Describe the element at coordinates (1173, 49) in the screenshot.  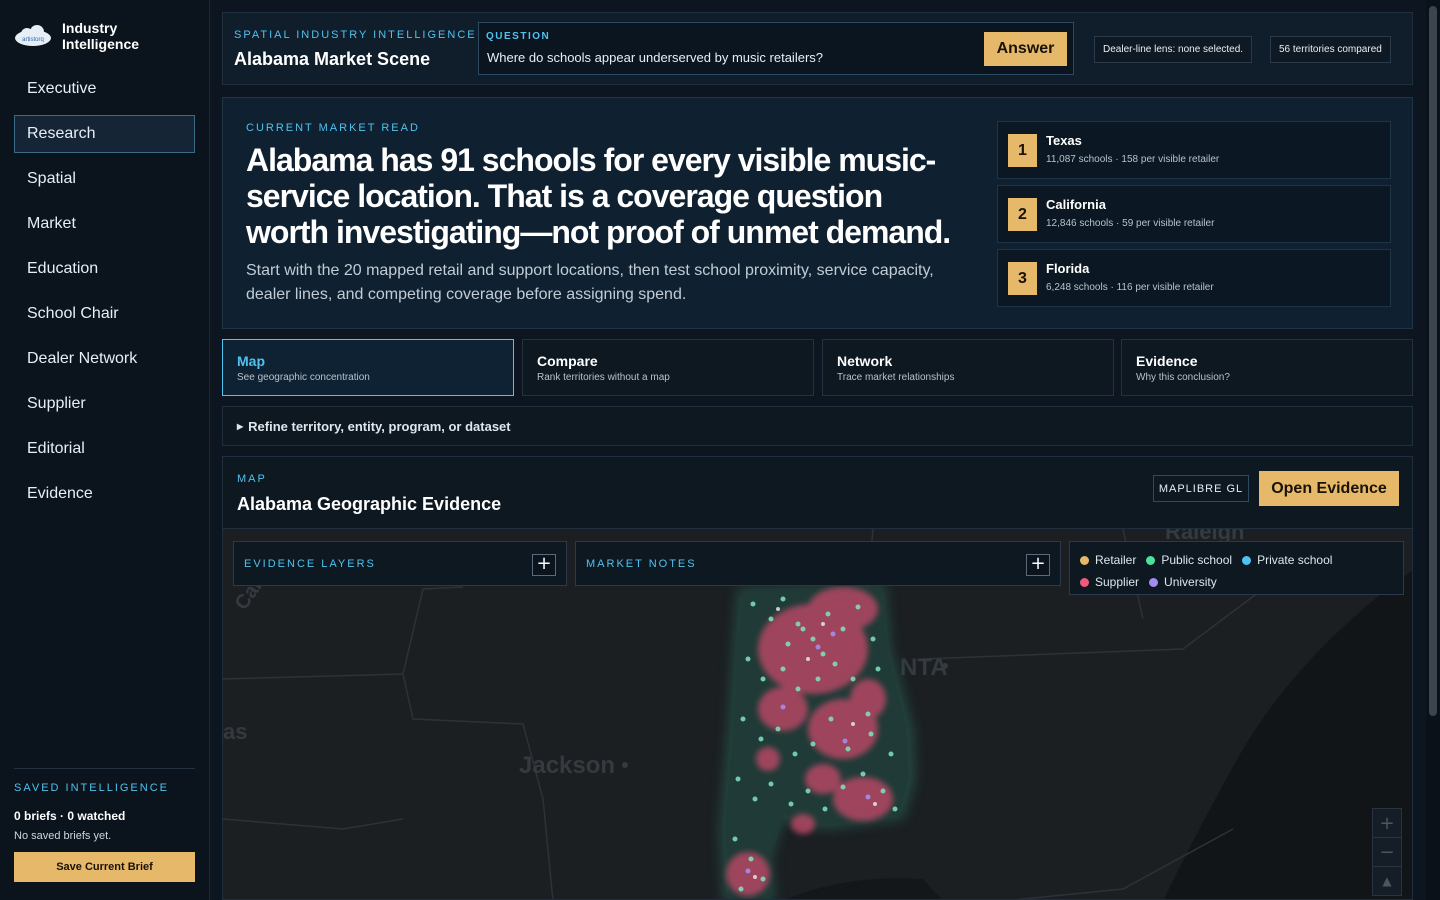
I see `dealer-lens-chip: Dealer-line lens: none selected.` at that location.